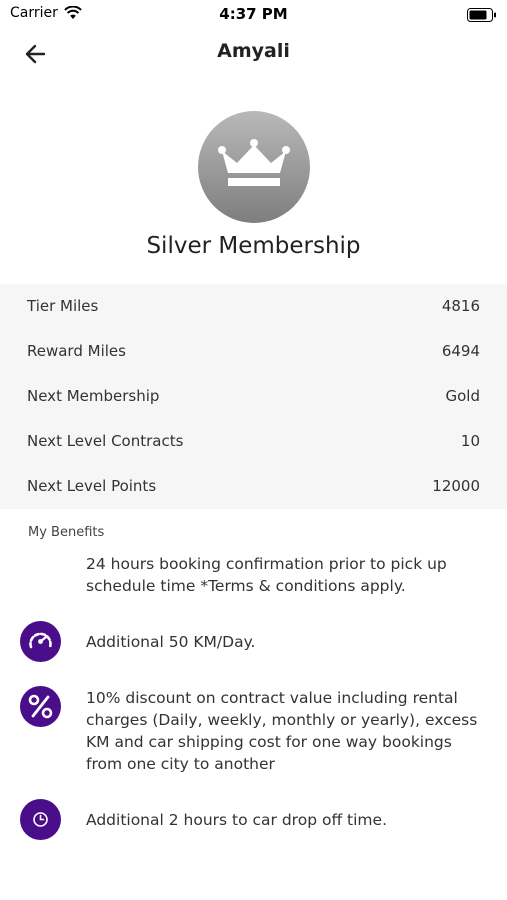  Describe the element at coordinates (254, 162) in the screenshot. I see `crown-icon` at that location.